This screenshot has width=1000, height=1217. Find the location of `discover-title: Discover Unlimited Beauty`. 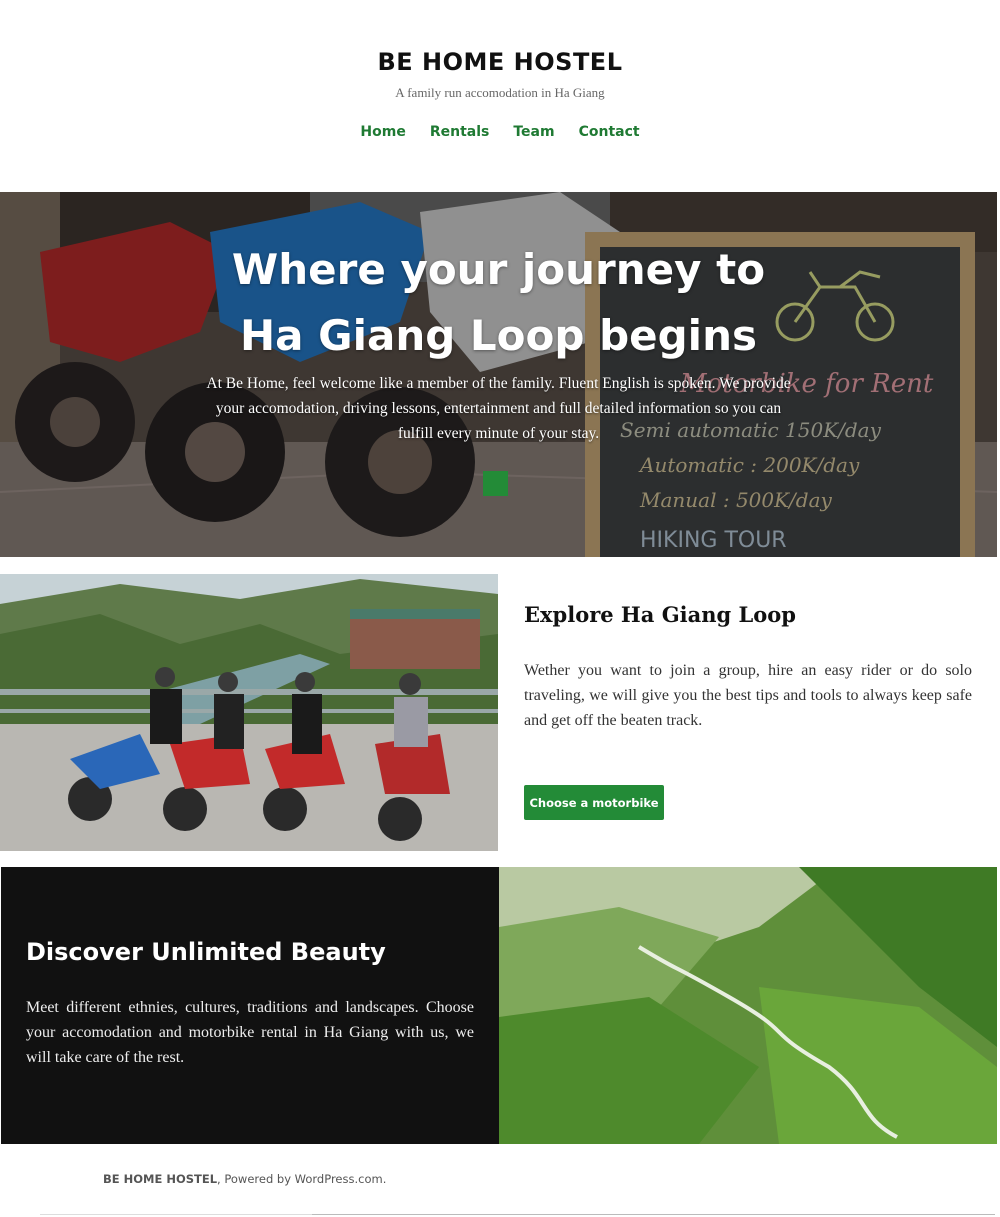

discover-title: Discover Unlimited Beauty is located at coordinates (206, 952).